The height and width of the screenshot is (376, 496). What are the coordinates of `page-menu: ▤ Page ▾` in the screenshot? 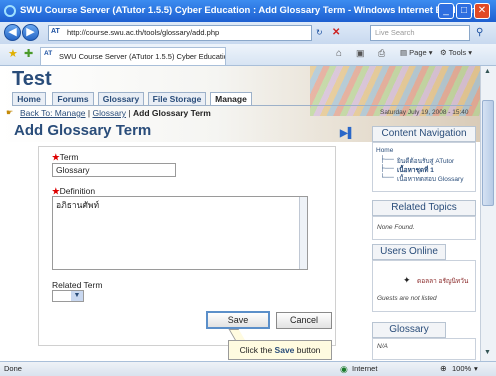 It's located at (416, 52).